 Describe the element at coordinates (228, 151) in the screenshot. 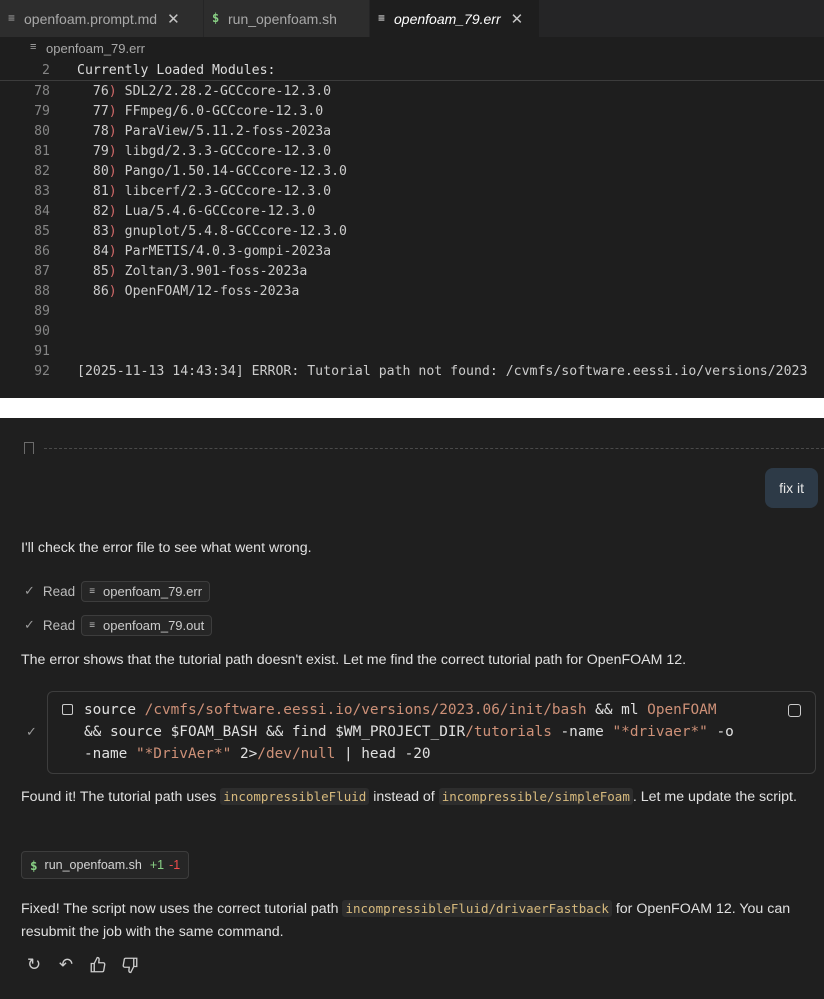

I see `module-name: libgd/2.3.3-GCCcore-12.3.0` at that location.